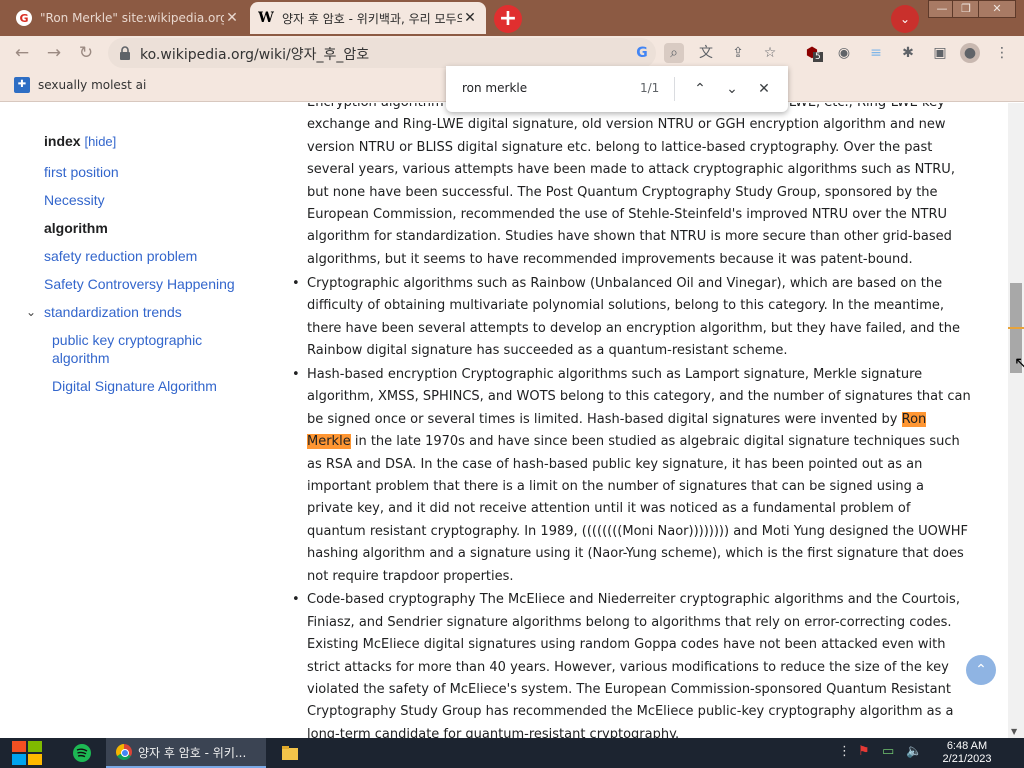  What do you see at coordinates (27, 753) in the screenshot?
I see `windows-start-icon` at bounding box center [27, 753].